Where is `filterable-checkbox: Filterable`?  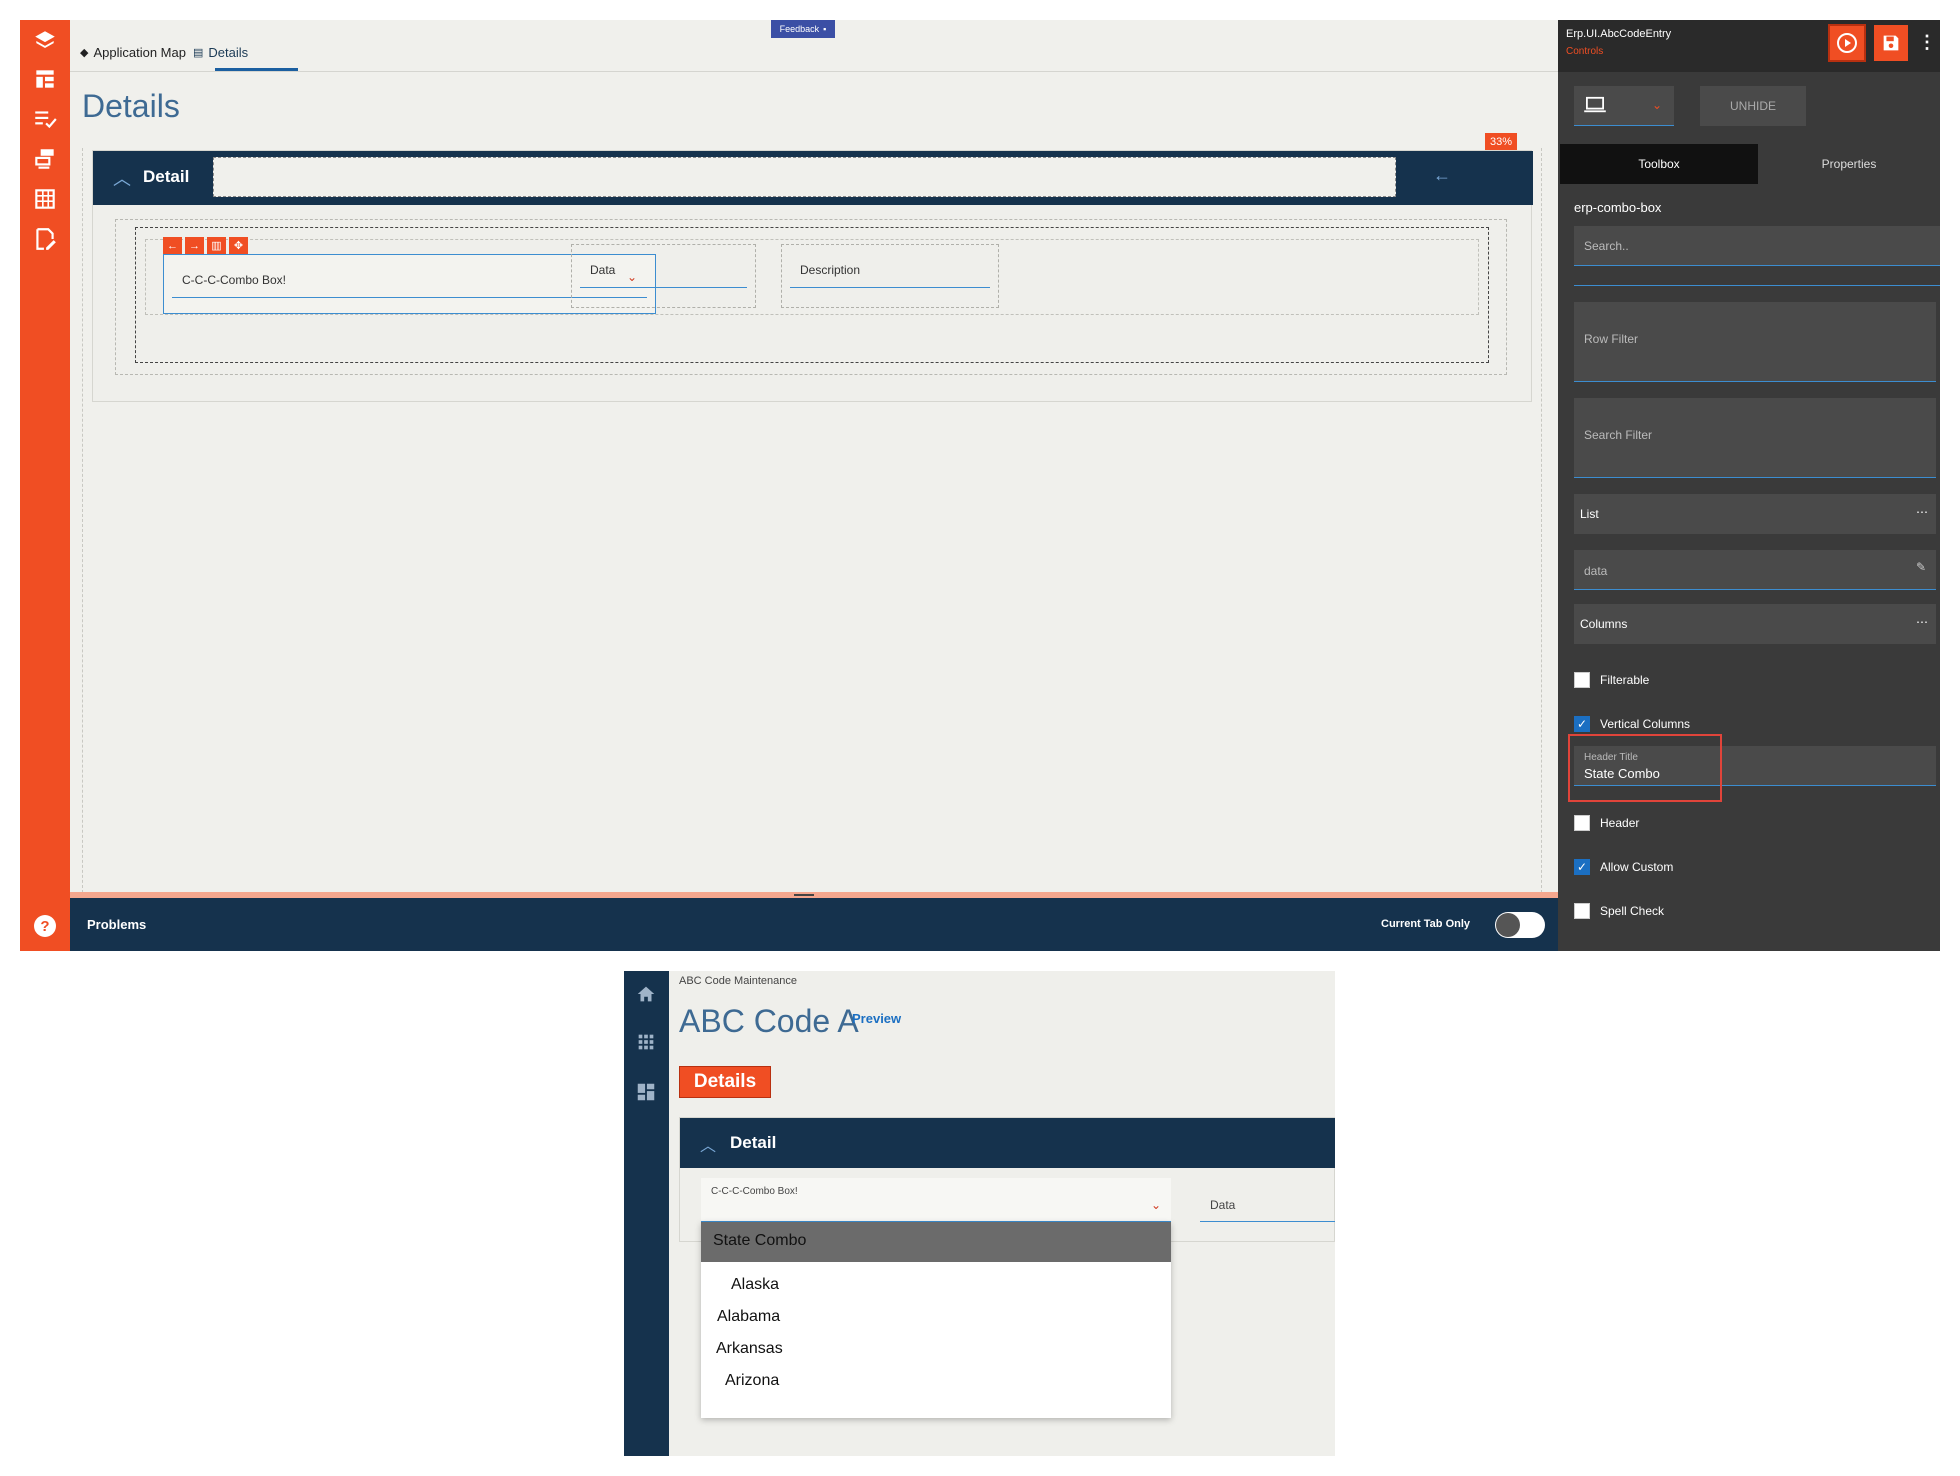 filterable-checkbox: Filterable is located at coordinates (1611, 680).